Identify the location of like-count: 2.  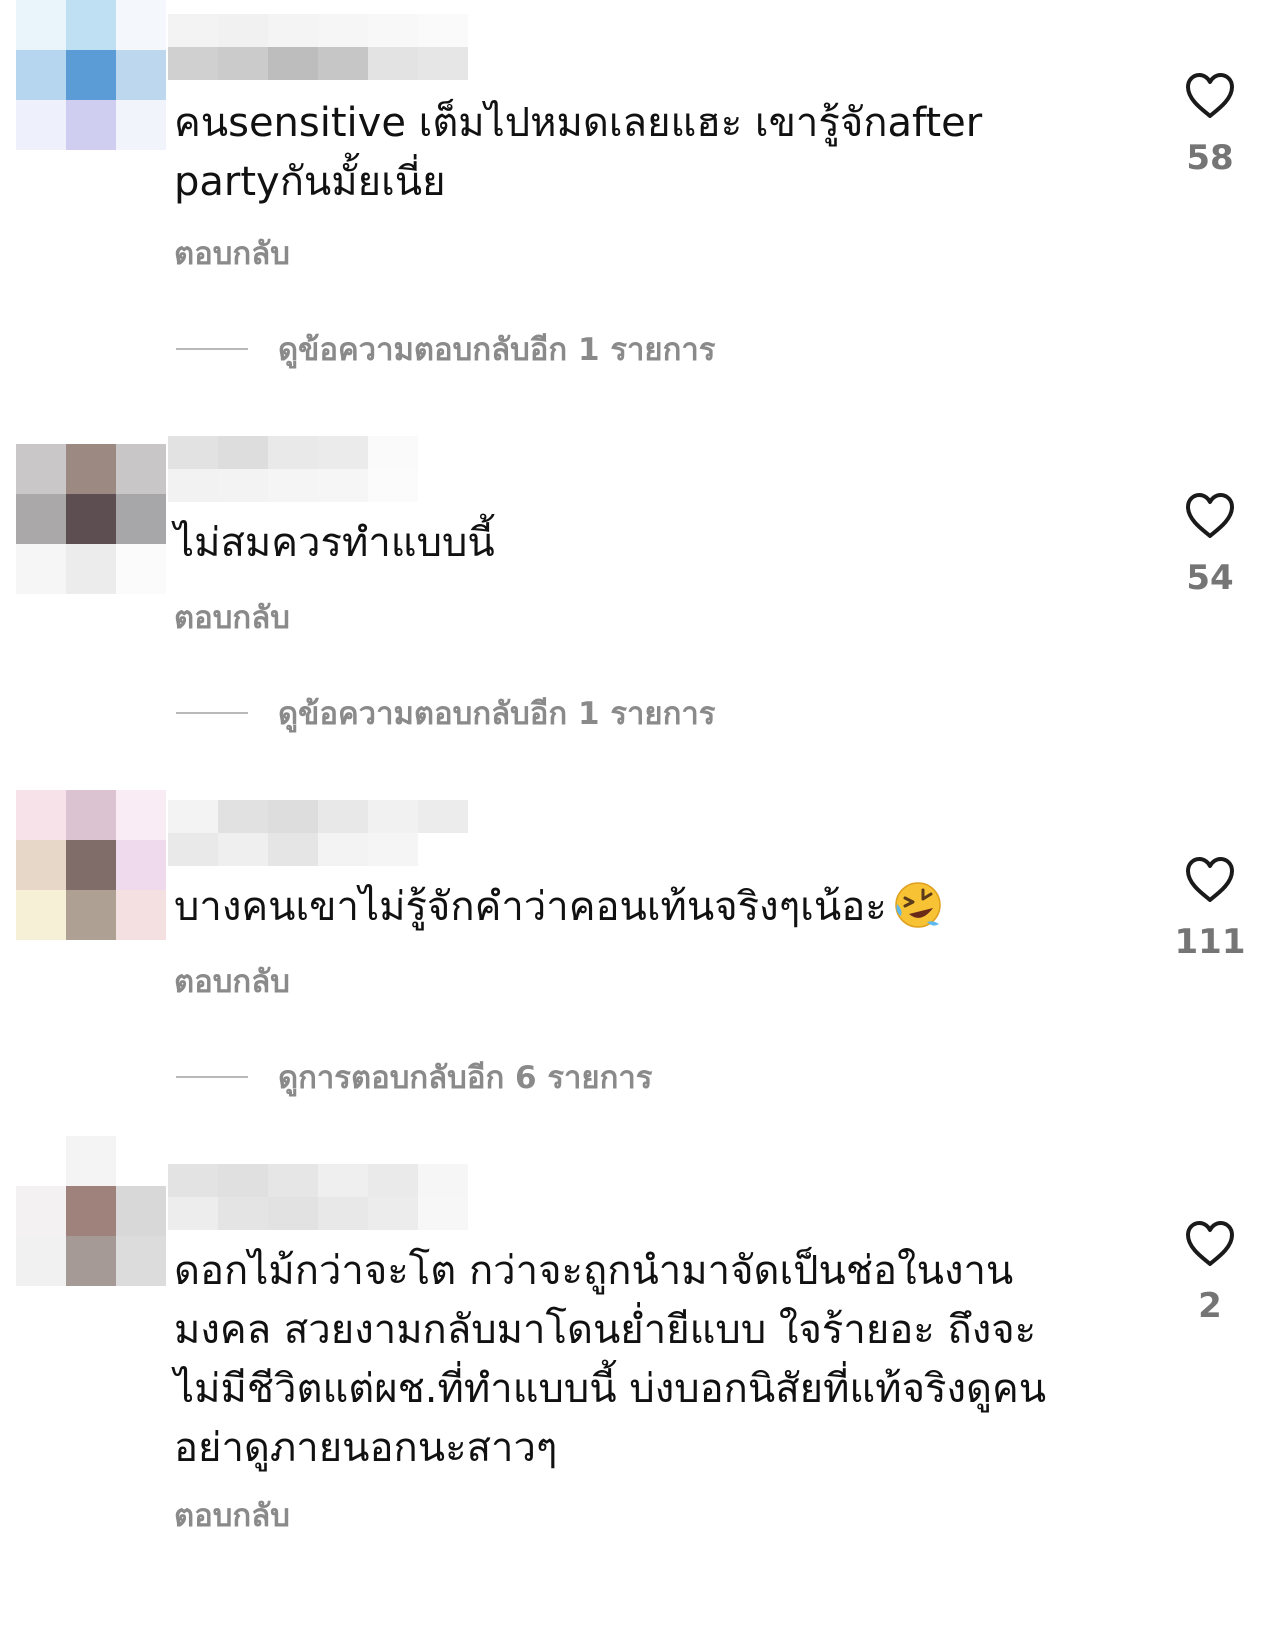
(1210, 1306).